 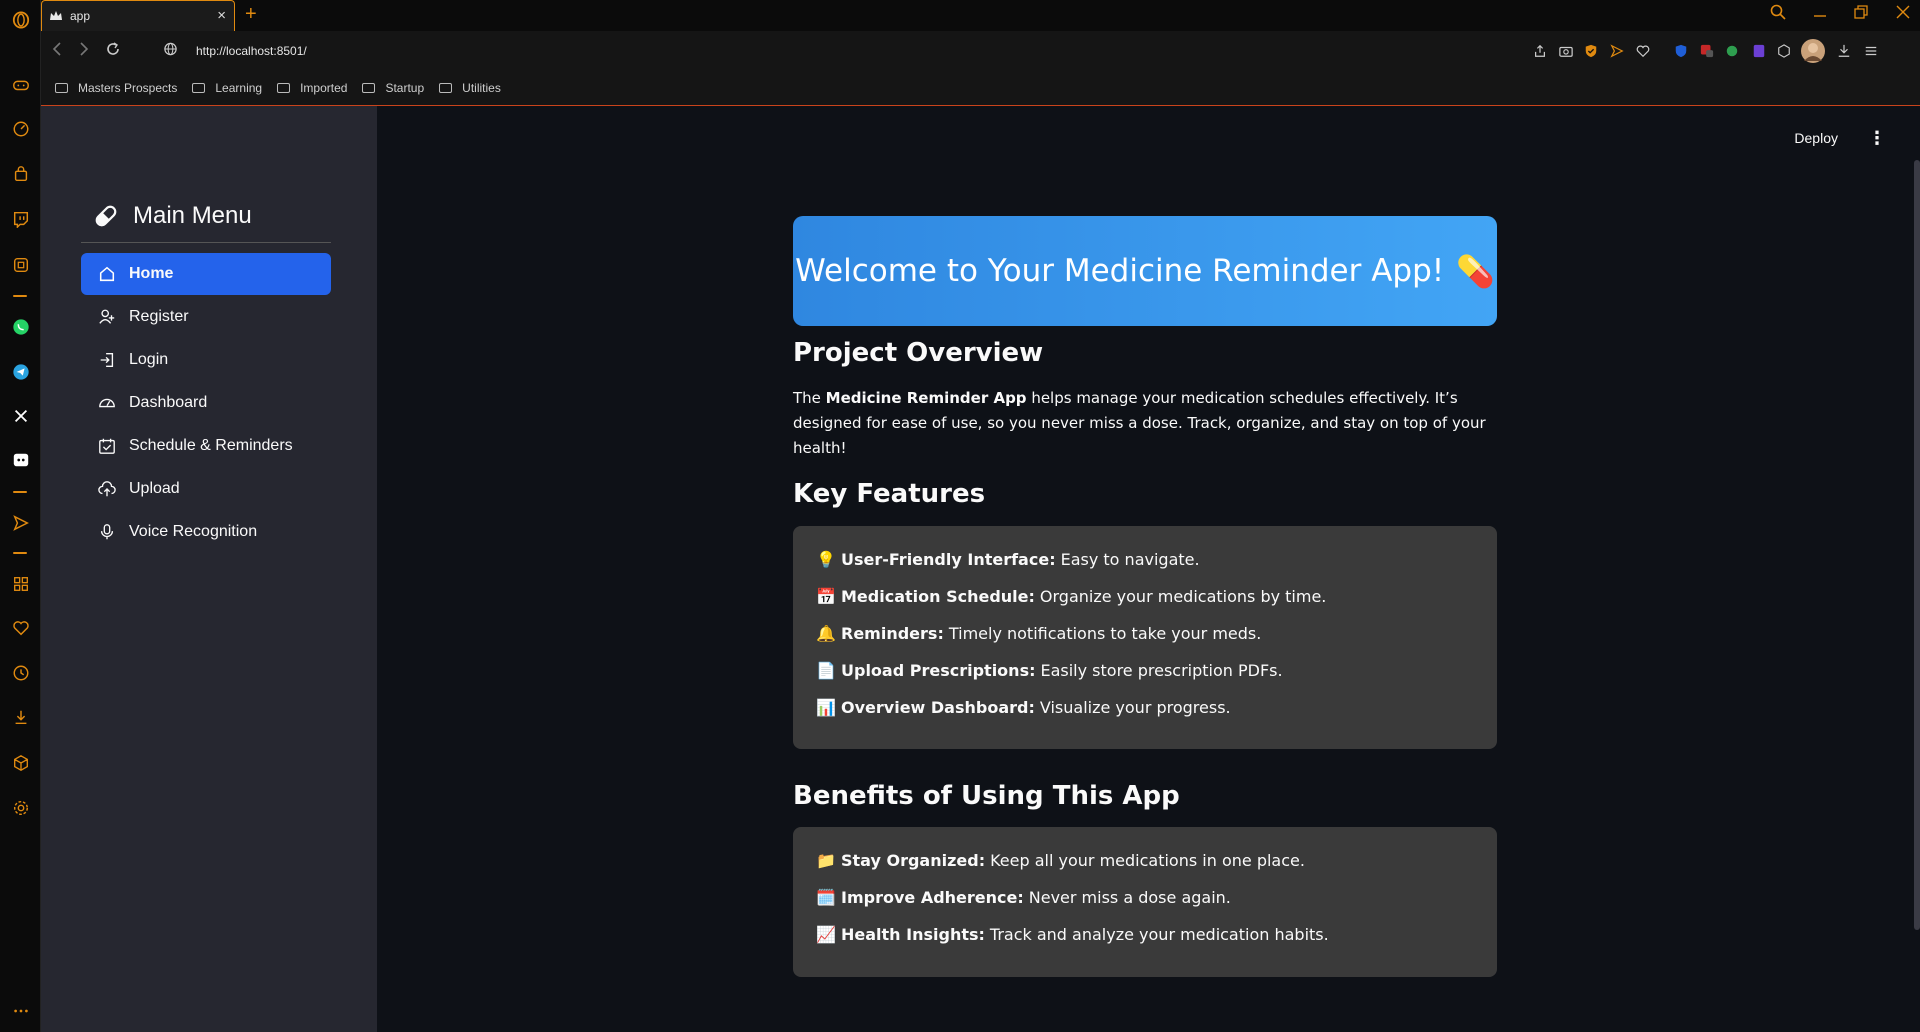 What do you see at coordinates (1903, 12) in the screenshot?
I see `close-window-icon` at bounding box center [1903, 12].